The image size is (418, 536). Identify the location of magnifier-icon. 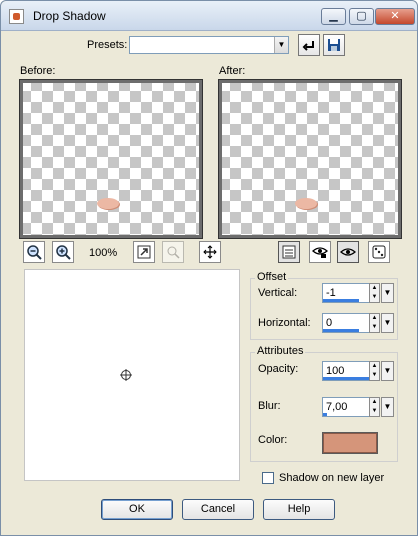
(173, 252).